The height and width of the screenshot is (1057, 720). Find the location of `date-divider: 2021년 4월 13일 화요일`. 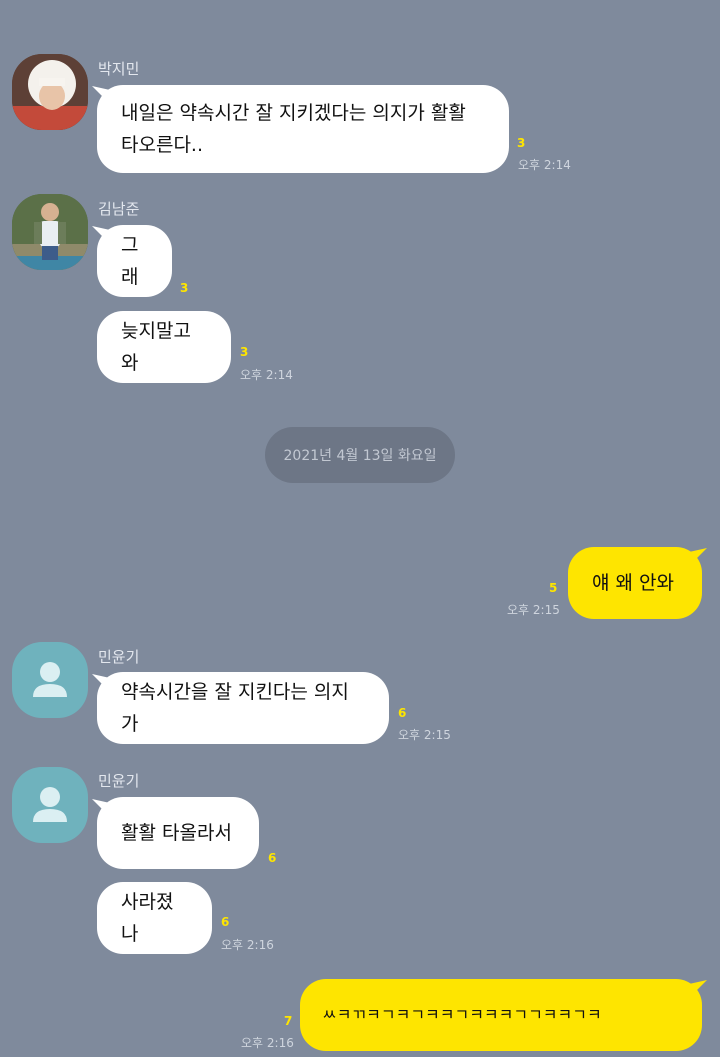

date-divider: 2021년 4월 13일 화요일 is located at coordinates (360, 455).